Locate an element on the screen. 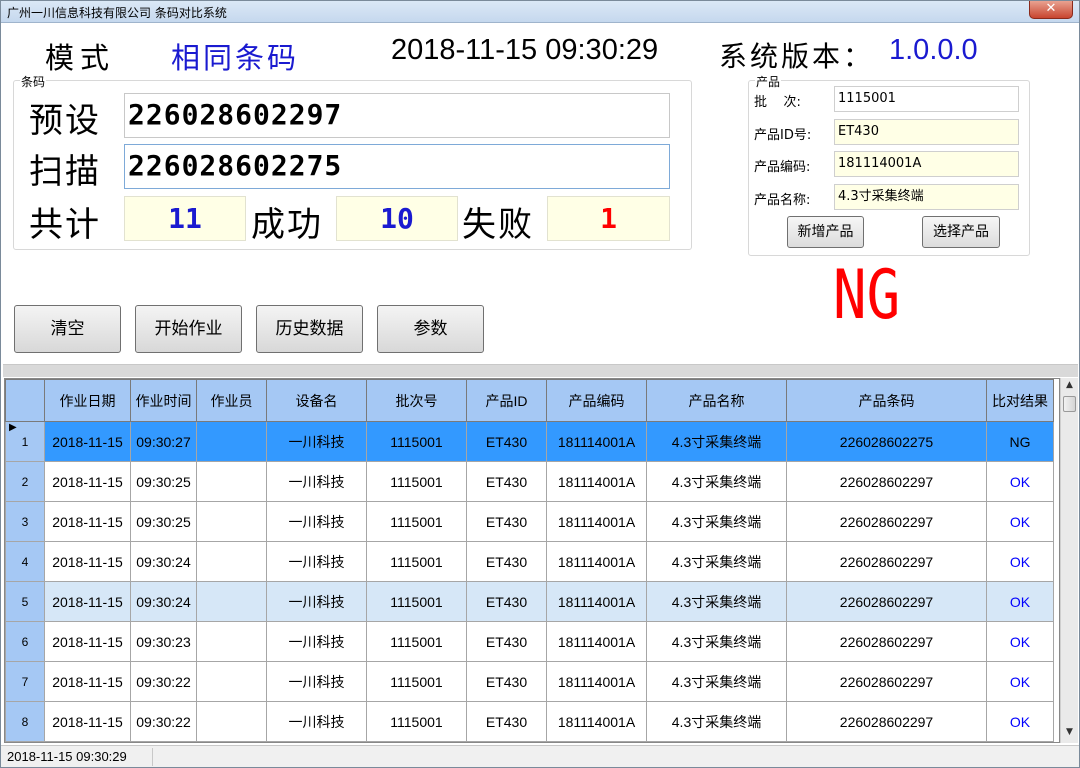  product-name-field: 4.3寸采集终端 is located at coordinates (926, 197).